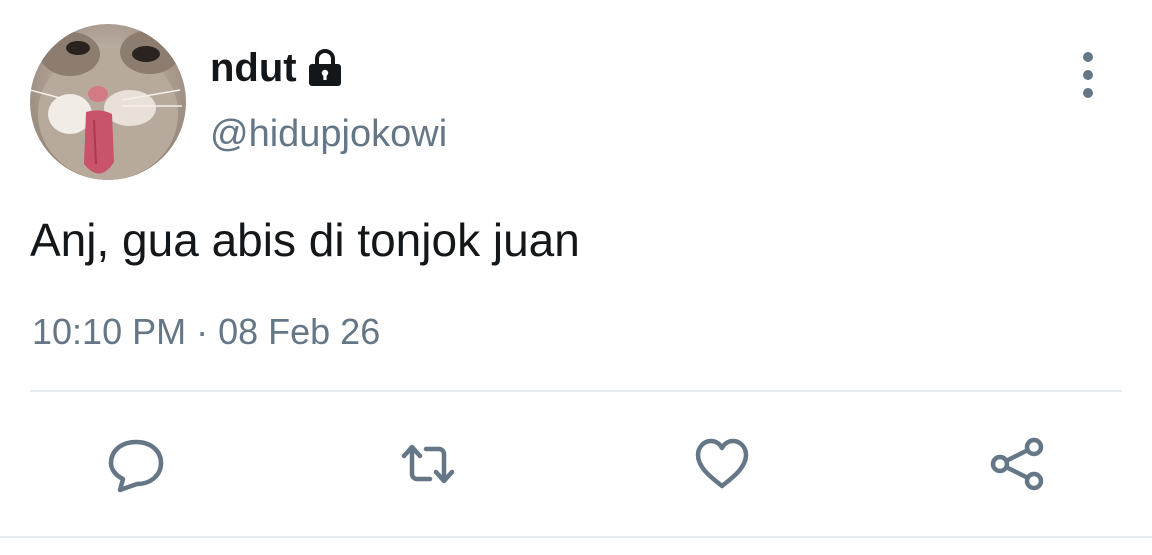  I want to click on display-name: ndut, so click(277, 68).